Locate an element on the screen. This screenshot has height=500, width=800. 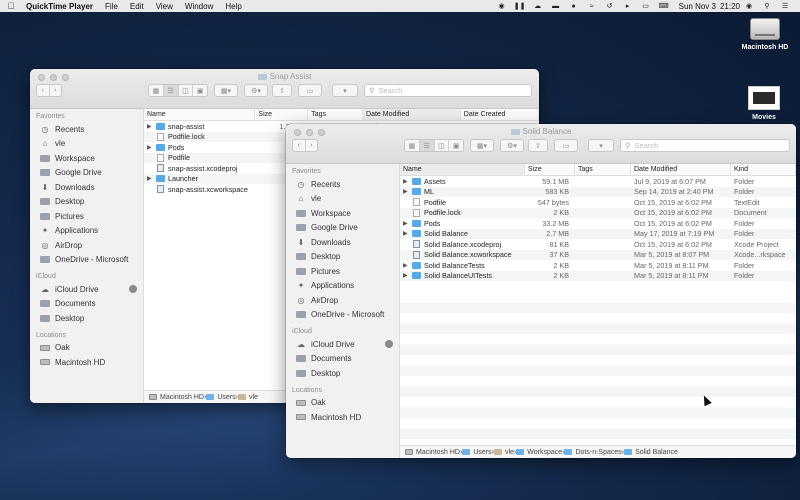
path-item: Workspace is located at coordinates (539, 452).